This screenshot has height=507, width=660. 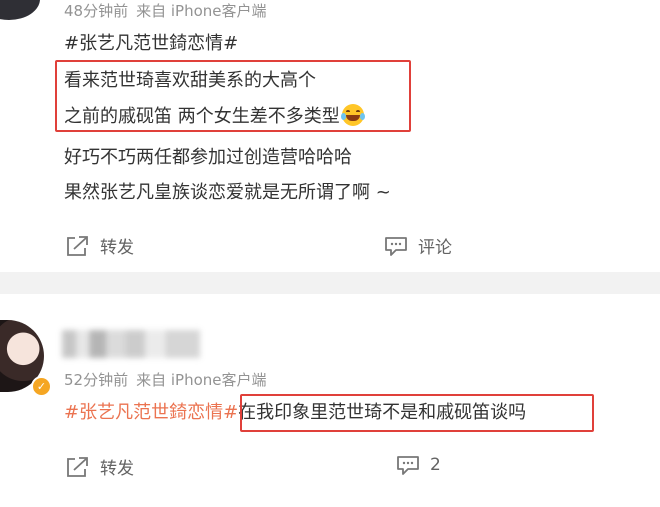 What do you see at coordinates (131, 344) in the screenshot?
I see `blurred-username` at bounding box center [131, 344].